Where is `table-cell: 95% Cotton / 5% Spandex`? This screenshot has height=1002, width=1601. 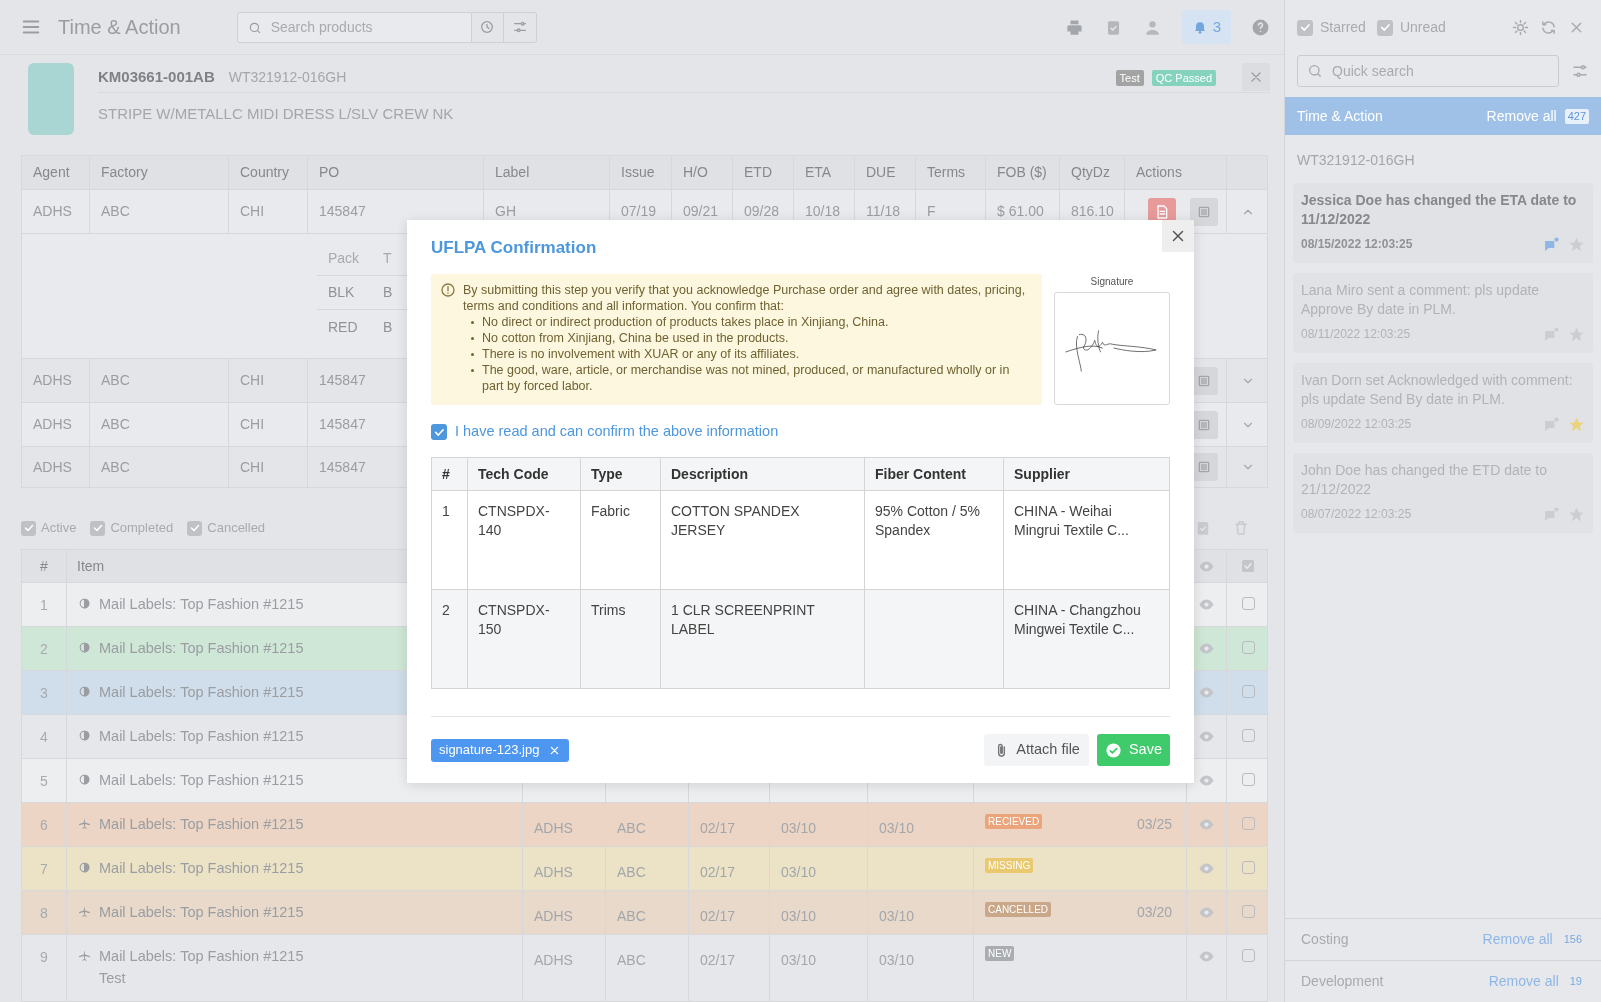
table-cell: 95% Cotton / 5% Spandex is located at coordinates (928, 520).